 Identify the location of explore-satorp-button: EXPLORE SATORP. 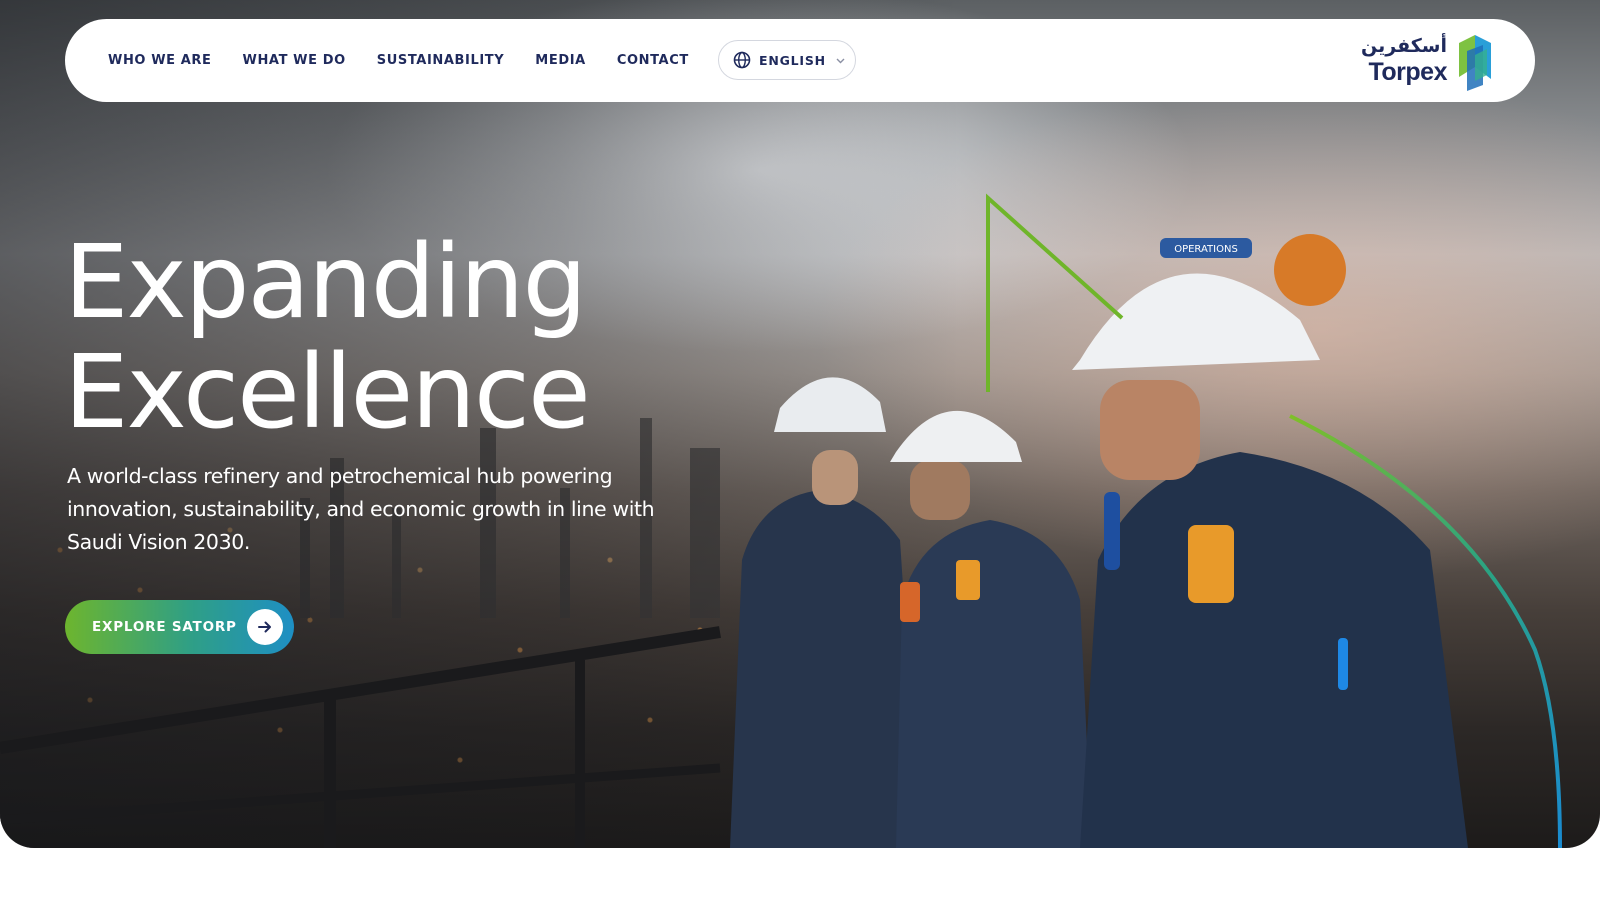
(179, 627).